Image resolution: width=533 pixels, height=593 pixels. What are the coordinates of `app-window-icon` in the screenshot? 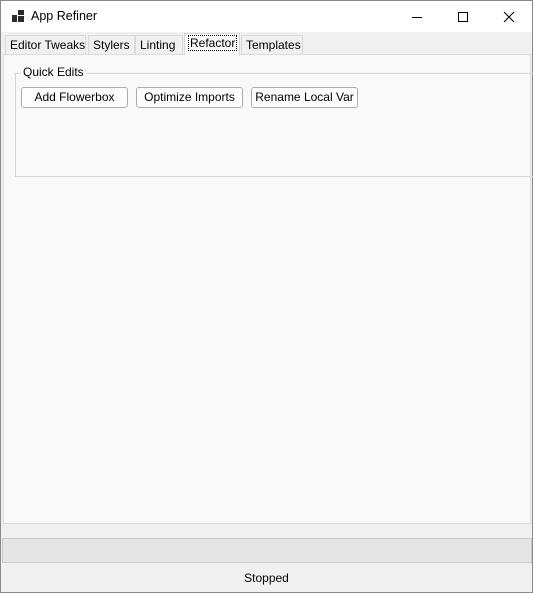 It's located at (18, 16).